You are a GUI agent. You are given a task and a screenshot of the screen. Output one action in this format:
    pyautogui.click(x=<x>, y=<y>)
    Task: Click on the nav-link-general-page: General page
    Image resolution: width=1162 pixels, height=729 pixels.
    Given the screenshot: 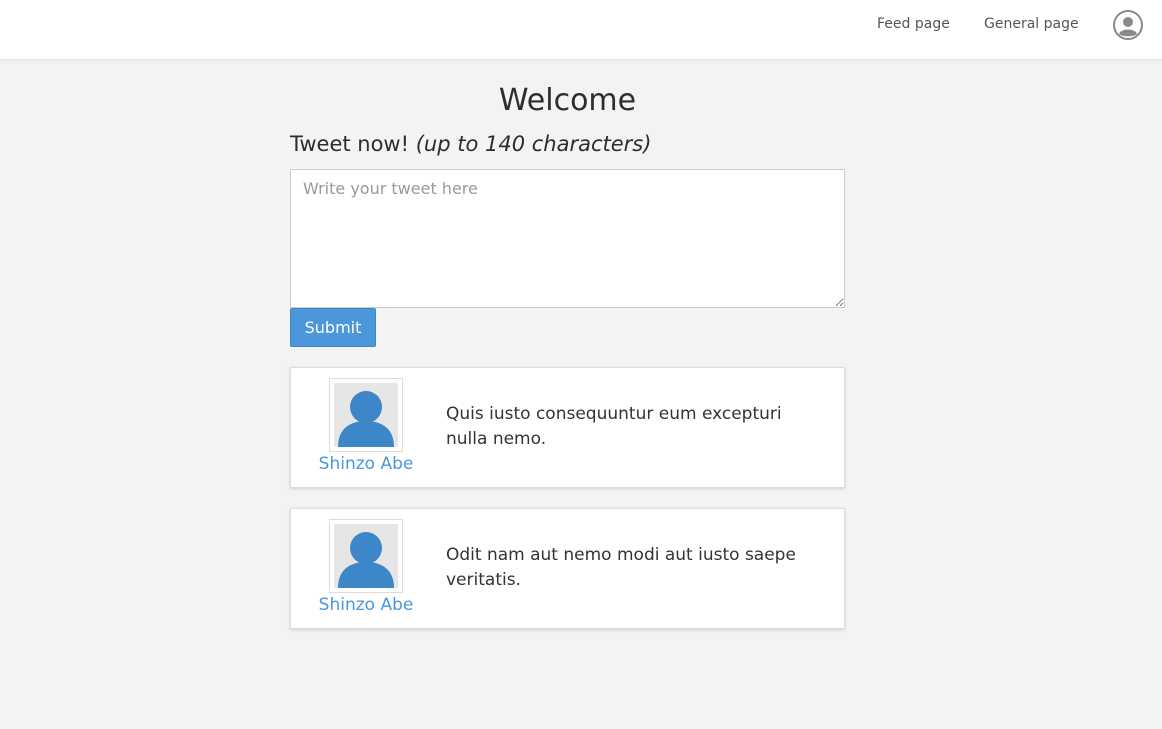 What is the action you would take?
    pyautogui.click(x=1031, y=24)
    